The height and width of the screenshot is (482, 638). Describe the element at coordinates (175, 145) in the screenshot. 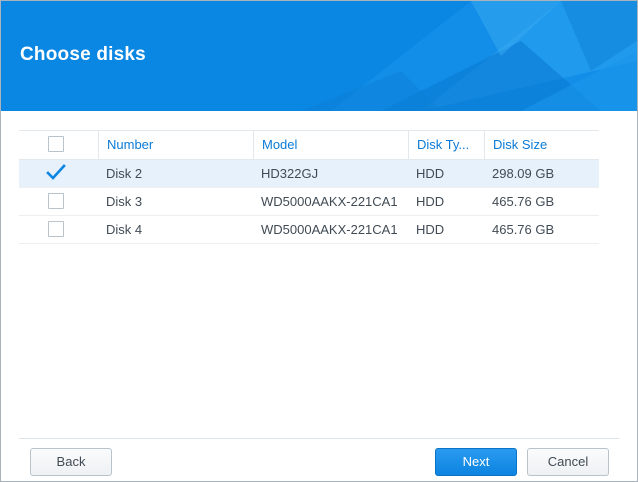

I see `column-header-number: Number` at that location.